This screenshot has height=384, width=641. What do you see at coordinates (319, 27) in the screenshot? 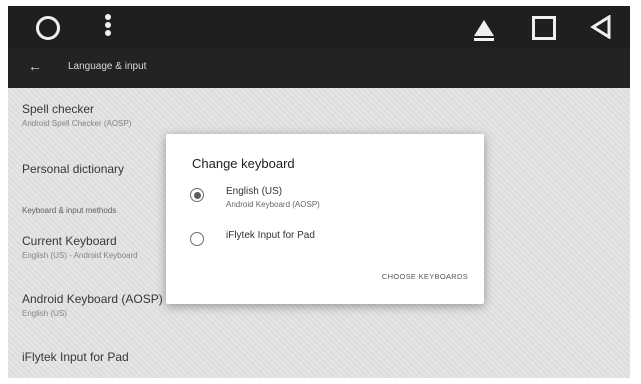
I see `status-bar` at bounding box center [319, 27].